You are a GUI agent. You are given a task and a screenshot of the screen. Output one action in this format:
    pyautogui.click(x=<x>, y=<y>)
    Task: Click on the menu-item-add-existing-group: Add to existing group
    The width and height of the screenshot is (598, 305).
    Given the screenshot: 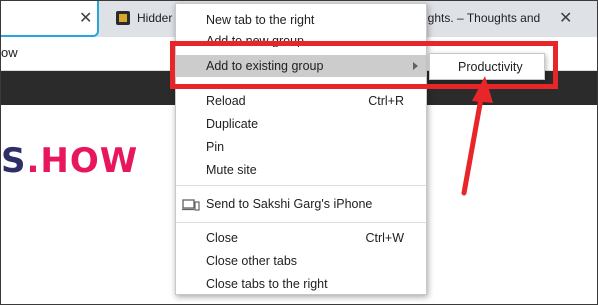 What is the action you would take?
    pyautogui.click(x=301, y=66)
    